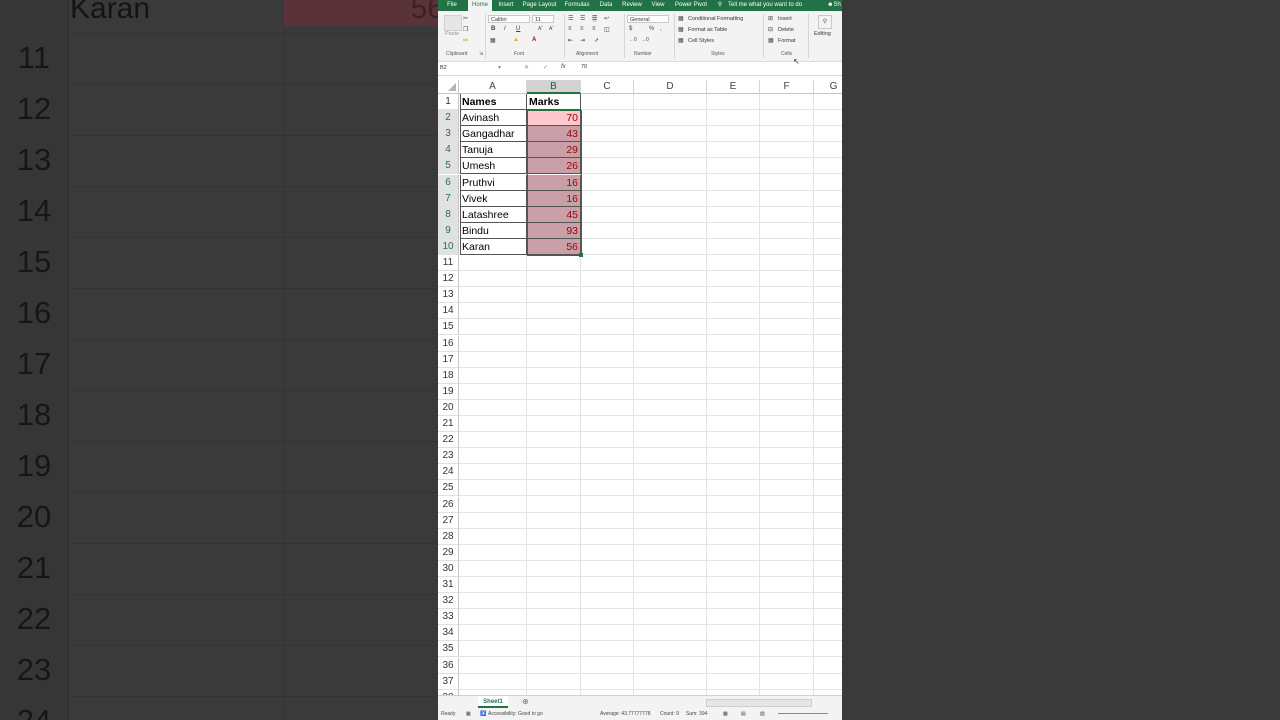 The width and height of the screenshot is (1280, 720). Describe the element at coordinates (509, 19) in the screenshot. I see `font-name-select: Calibri` at that location.